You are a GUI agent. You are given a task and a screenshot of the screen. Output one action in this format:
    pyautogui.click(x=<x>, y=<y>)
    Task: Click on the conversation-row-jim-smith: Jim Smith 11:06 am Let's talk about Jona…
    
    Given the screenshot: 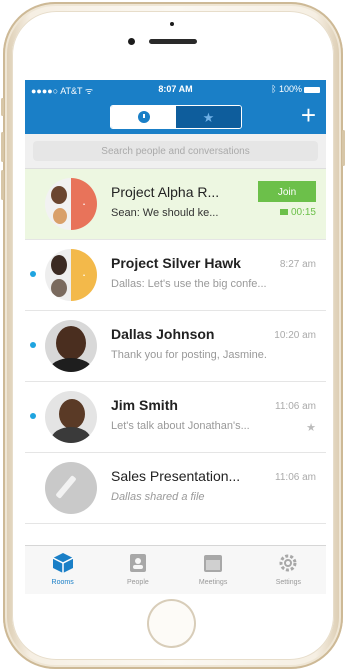 What is the action you would take?
    pyautogui.click(x=175, y=417)
    